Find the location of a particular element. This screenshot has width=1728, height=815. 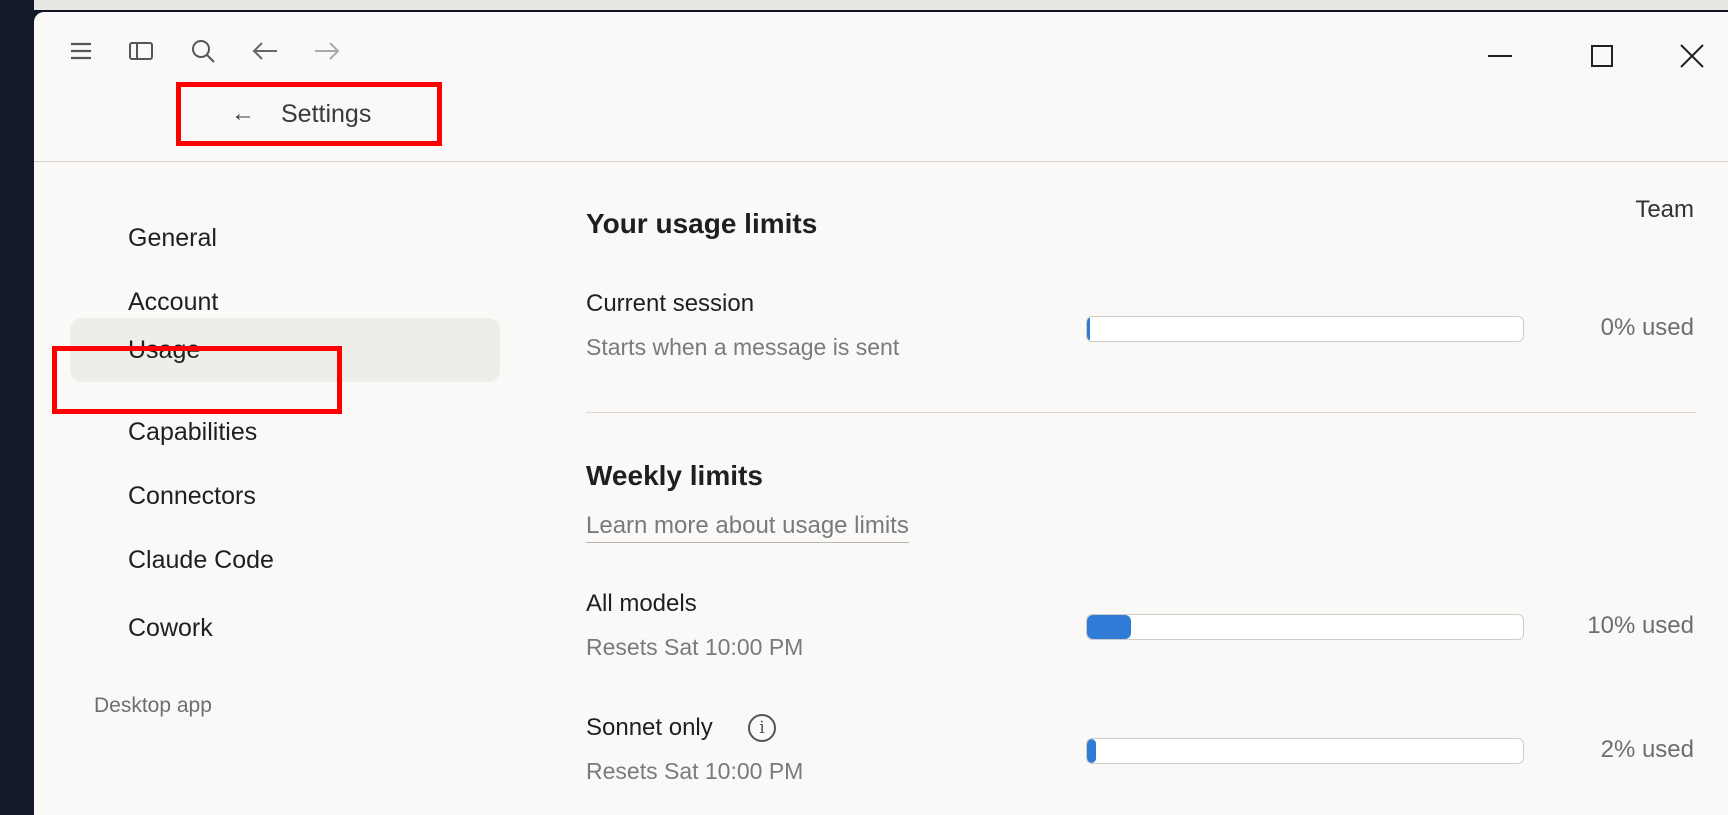

sidebar-item-label: Account is located at coordinates (173, 301).